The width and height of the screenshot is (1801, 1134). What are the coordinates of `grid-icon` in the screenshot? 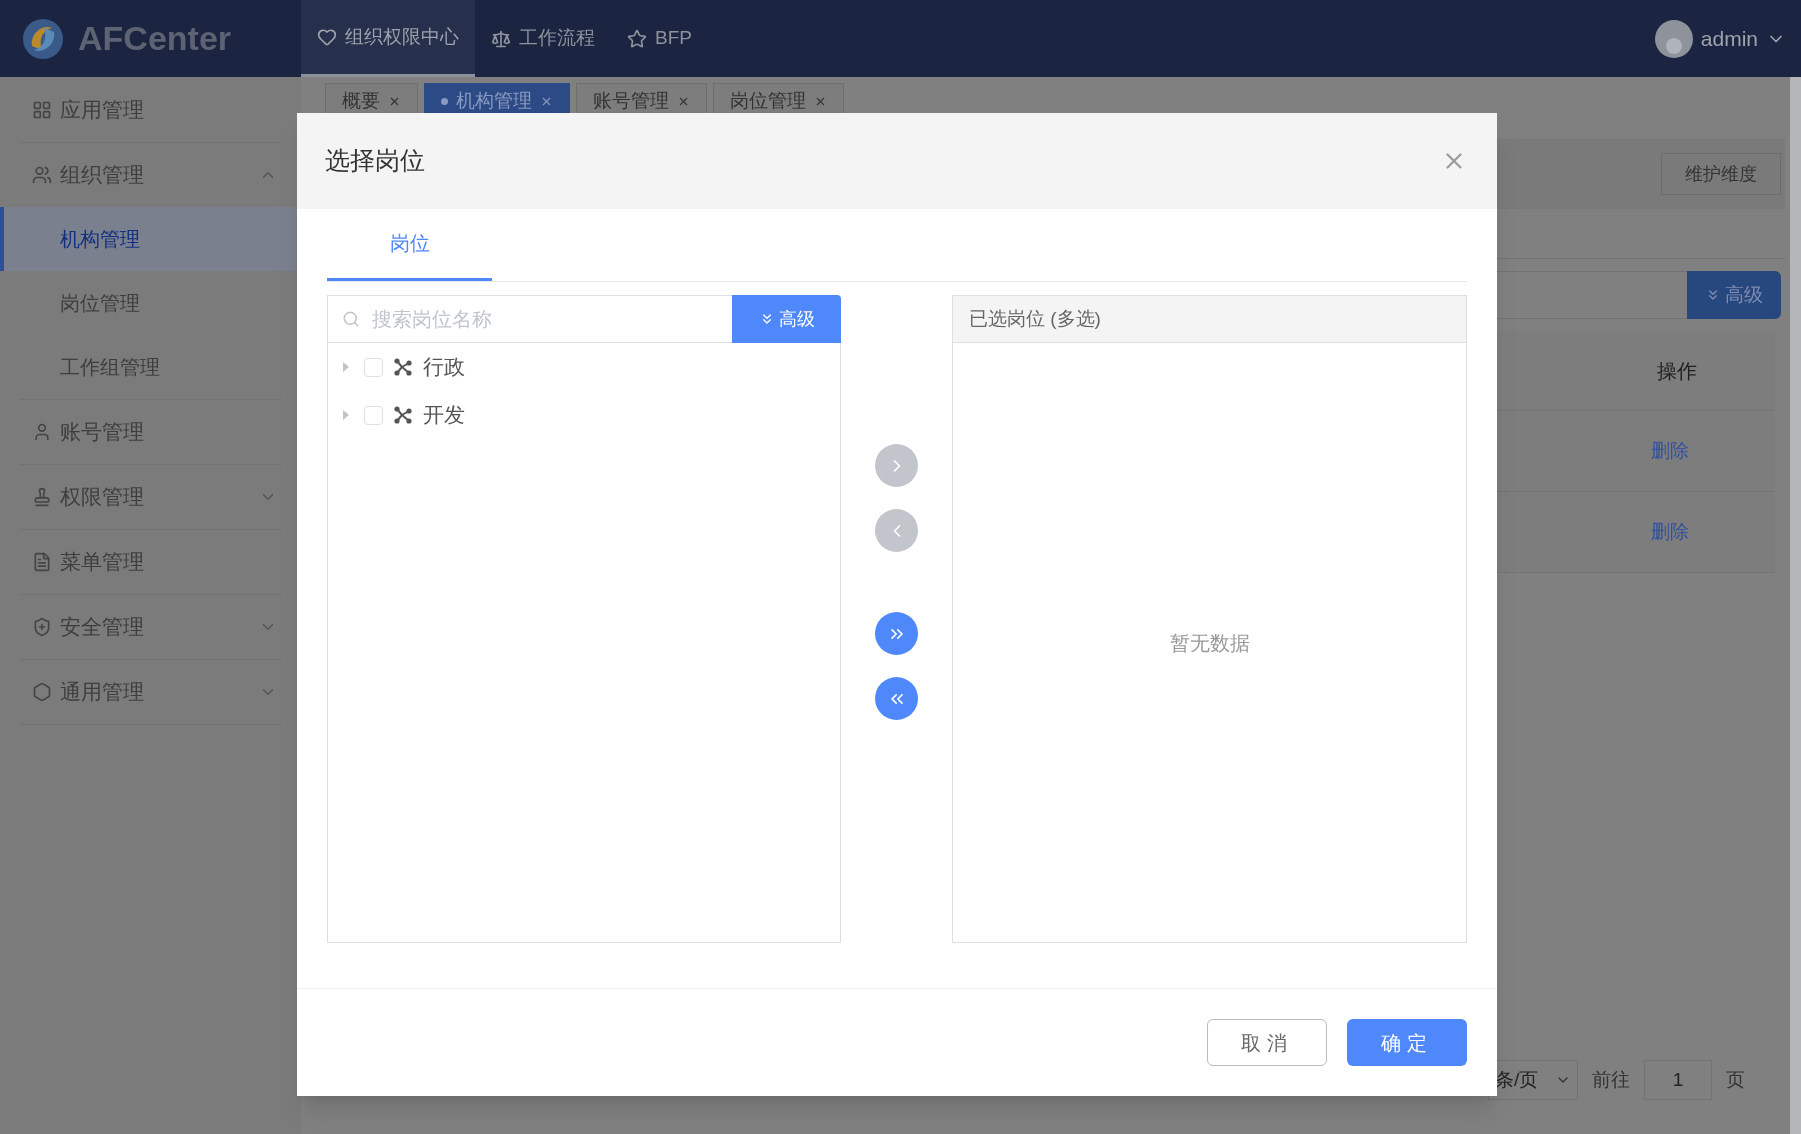 It's located at (42, 110).